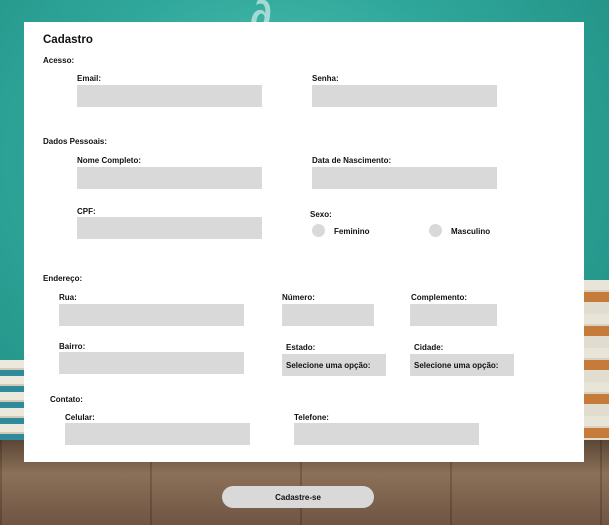 The height and width of the screenshot is (525, 609). What do you see at coordinates (471, 231) in the screenshot?
I see `radio-masculino-label: Masculino` at bounding box center [471, 231].